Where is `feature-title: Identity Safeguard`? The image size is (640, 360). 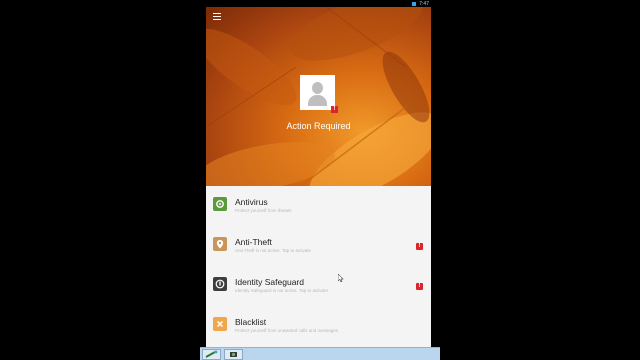 feature-title: Identity Safeguard is located at coordinates (269, 282).